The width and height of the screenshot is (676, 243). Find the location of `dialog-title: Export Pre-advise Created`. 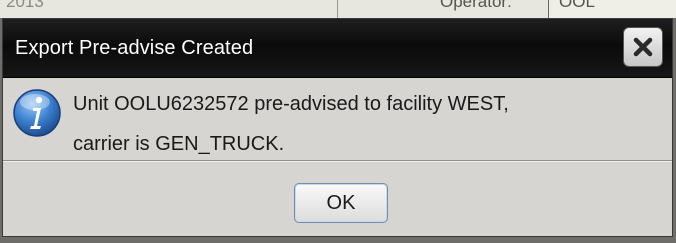

dialog-title: Export Pre-advise Created is located at coordinates (134, 48).